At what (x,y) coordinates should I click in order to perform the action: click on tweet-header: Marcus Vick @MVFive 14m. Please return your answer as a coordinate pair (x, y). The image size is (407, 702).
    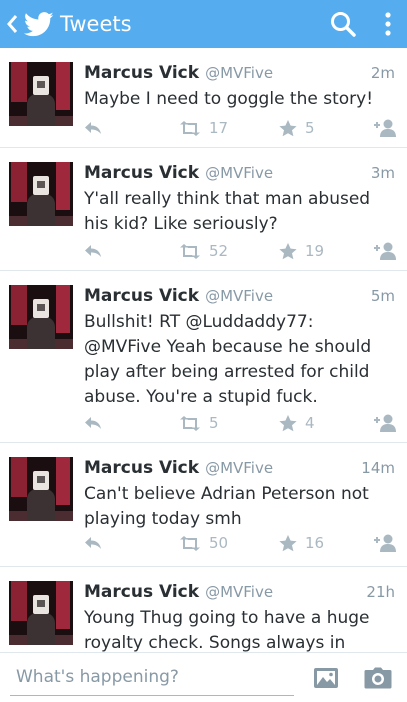
    Looking at the image, I should click on (239, 468).